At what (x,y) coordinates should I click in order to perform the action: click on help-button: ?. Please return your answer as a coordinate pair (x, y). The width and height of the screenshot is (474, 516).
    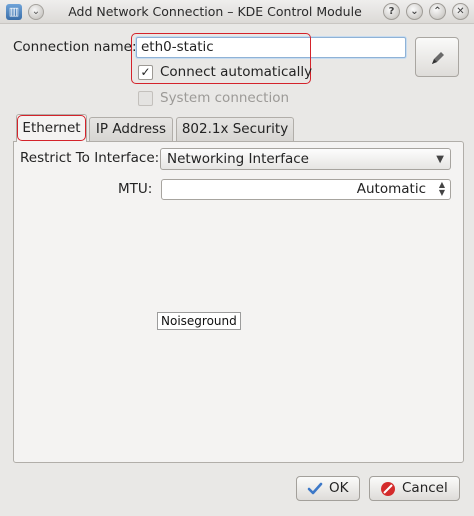
    Looking at the image, I should click on (391, 11).